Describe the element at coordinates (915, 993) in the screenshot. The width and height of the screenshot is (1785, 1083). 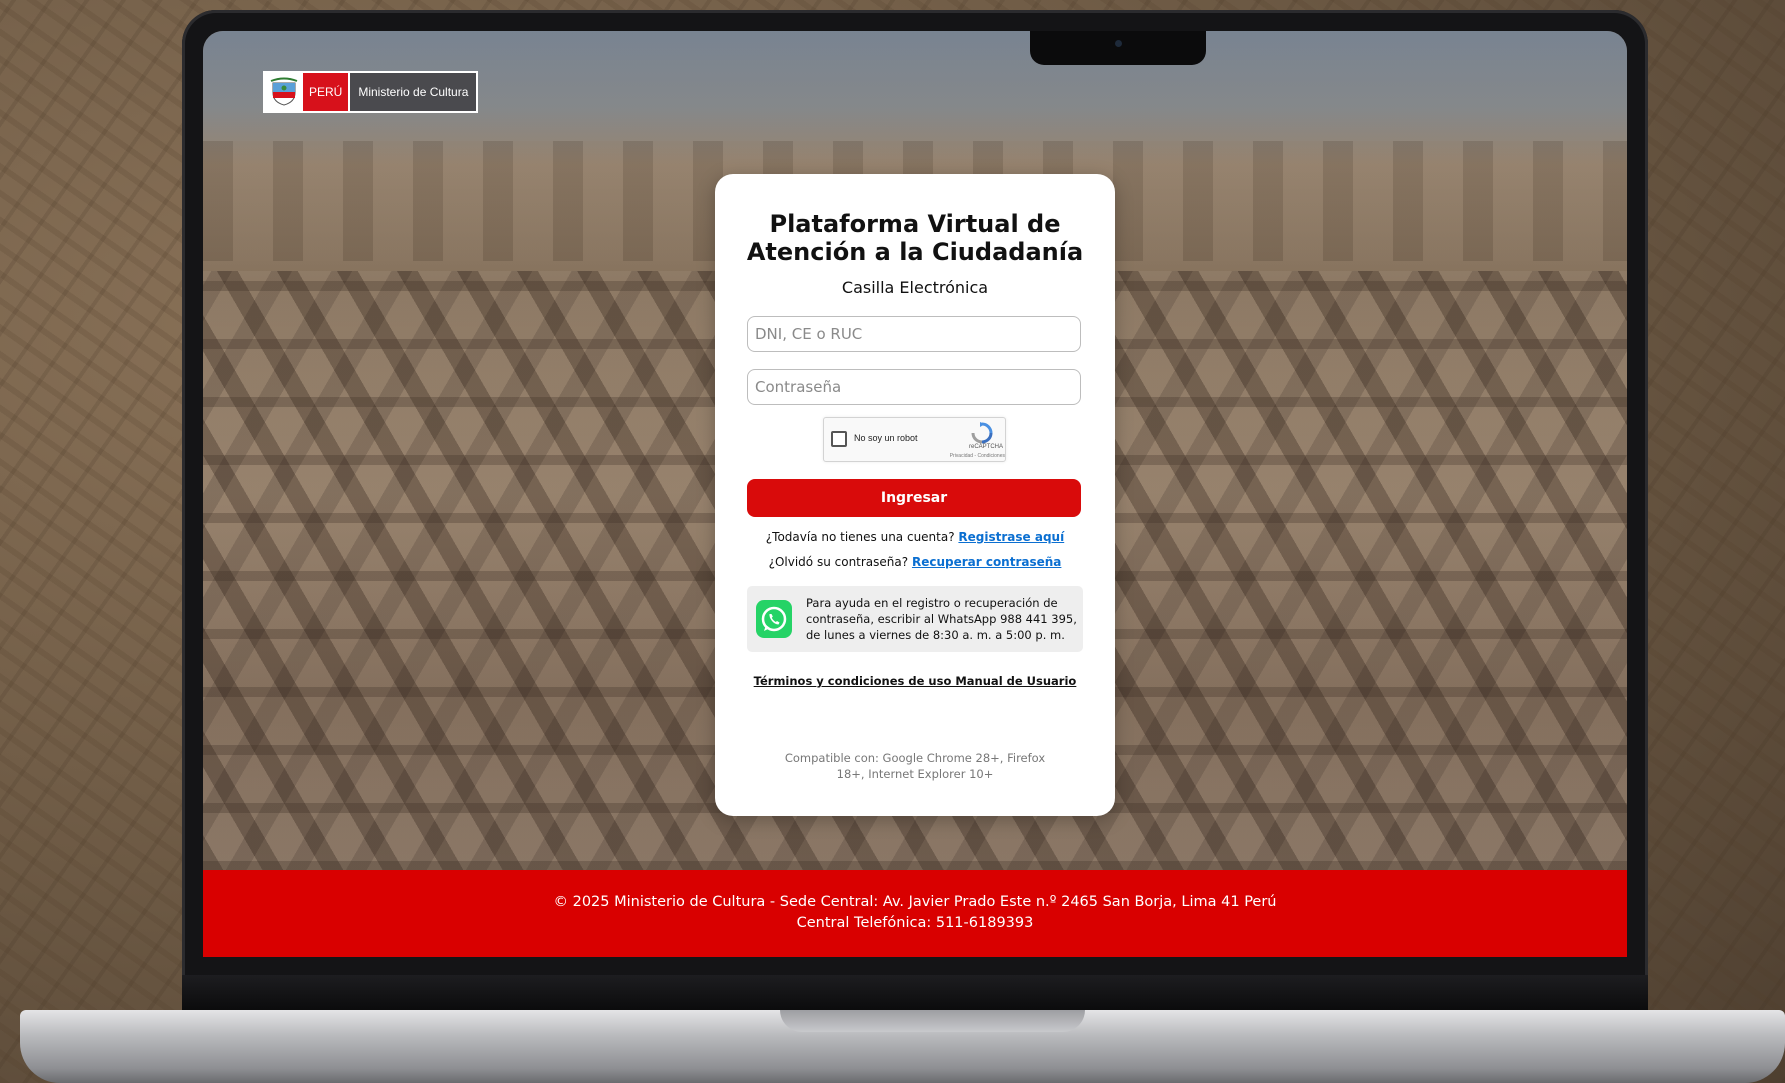
I see `laptop-hinge` at that location.